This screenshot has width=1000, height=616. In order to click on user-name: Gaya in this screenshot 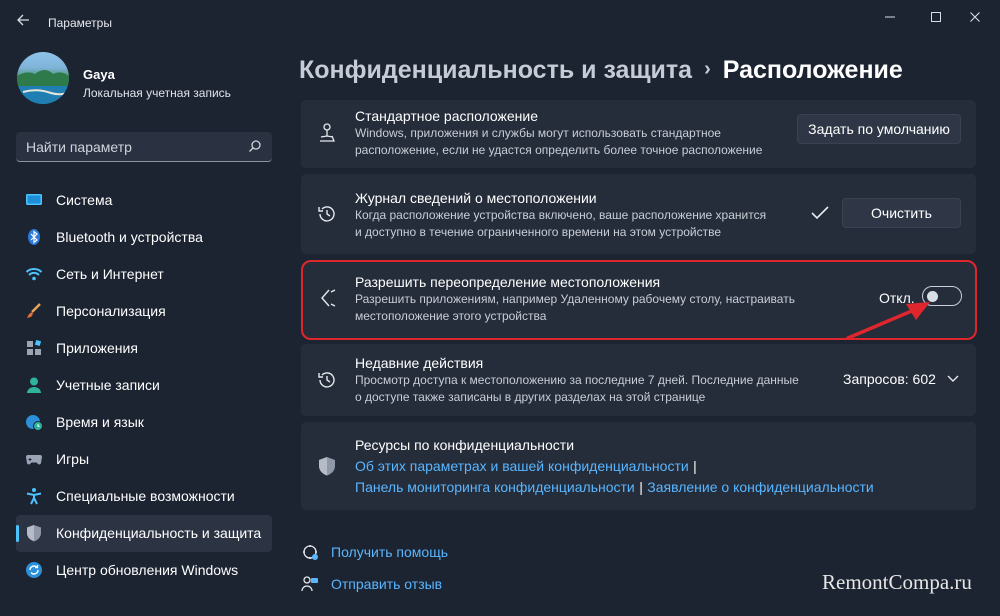, I will do `click(99, 74)`.